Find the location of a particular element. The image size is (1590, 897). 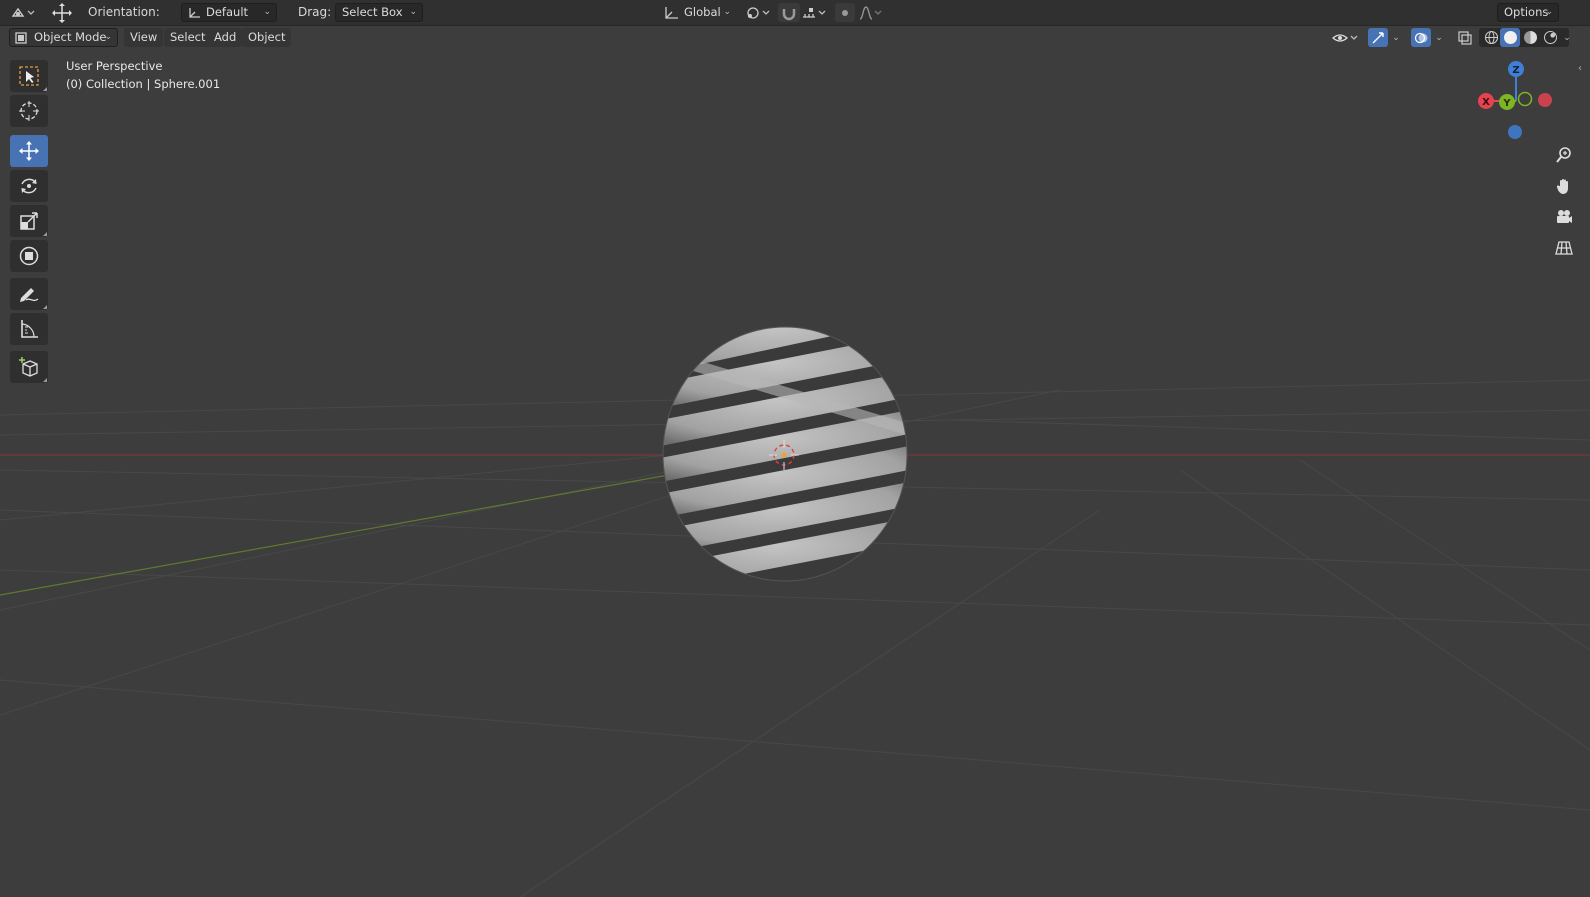

measure-ruler-icon is located at coordinates (29, 329).